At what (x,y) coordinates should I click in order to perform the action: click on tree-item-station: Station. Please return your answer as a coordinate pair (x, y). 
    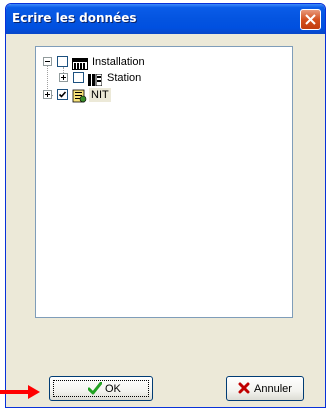
    Looking at the image, I should click on (118, 79).